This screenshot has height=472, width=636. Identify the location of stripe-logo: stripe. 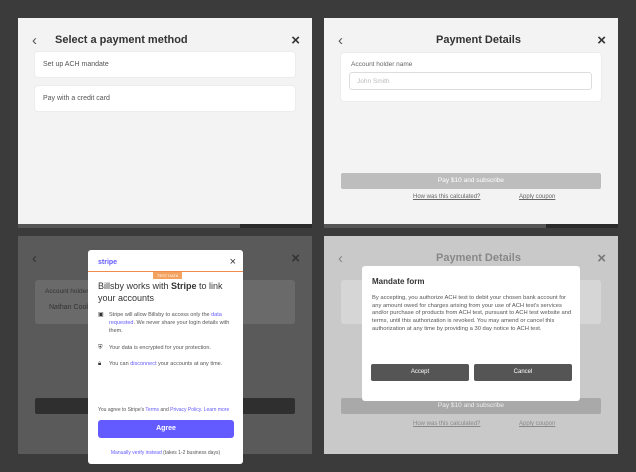
(108, 262).